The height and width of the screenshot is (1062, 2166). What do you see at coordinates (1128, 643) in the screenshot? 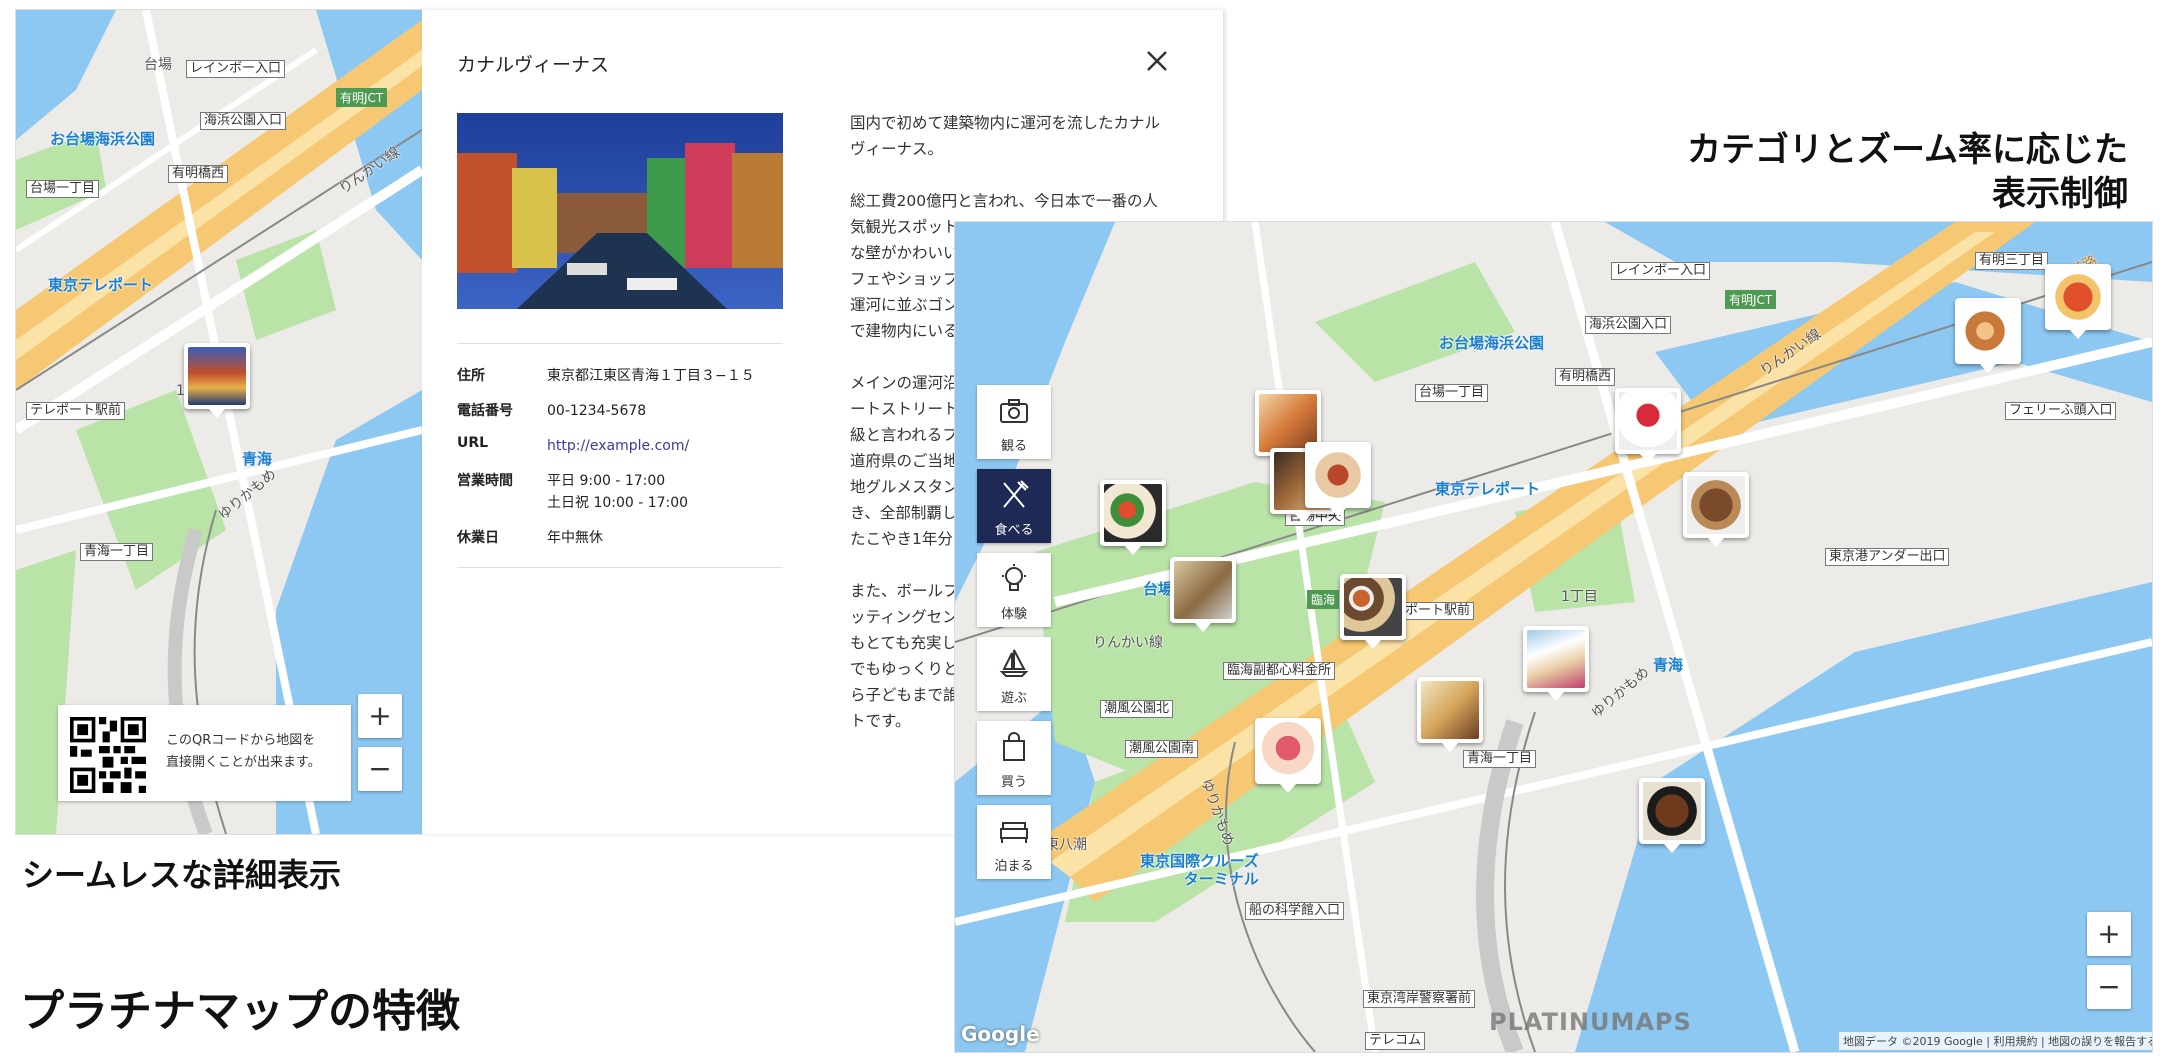
I see `line-label: りんかい線` at bounding box center [1128, 643].